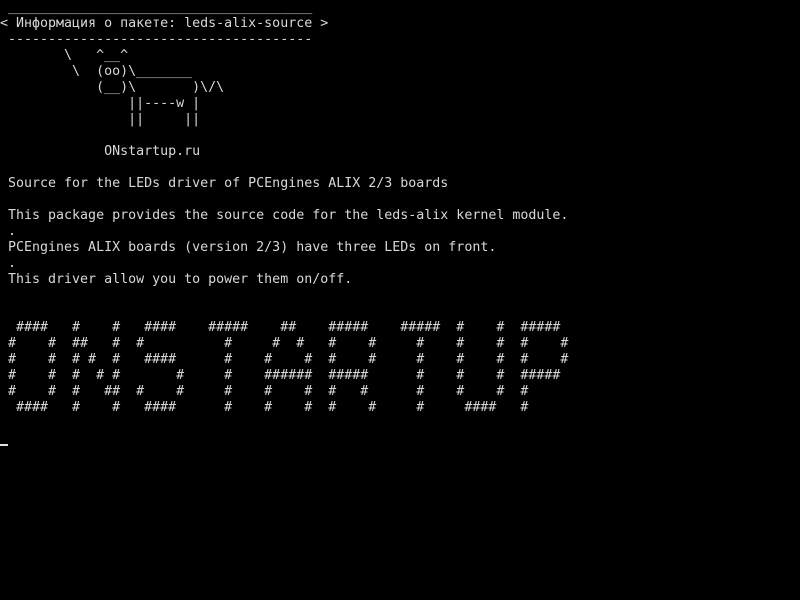 The width and height of the screenshot is (800, 600). Describe the element at coordinates (264, 391) in the screenshot. I see `banner-line: # # # ## # # # # # # # # # # #` at that location.